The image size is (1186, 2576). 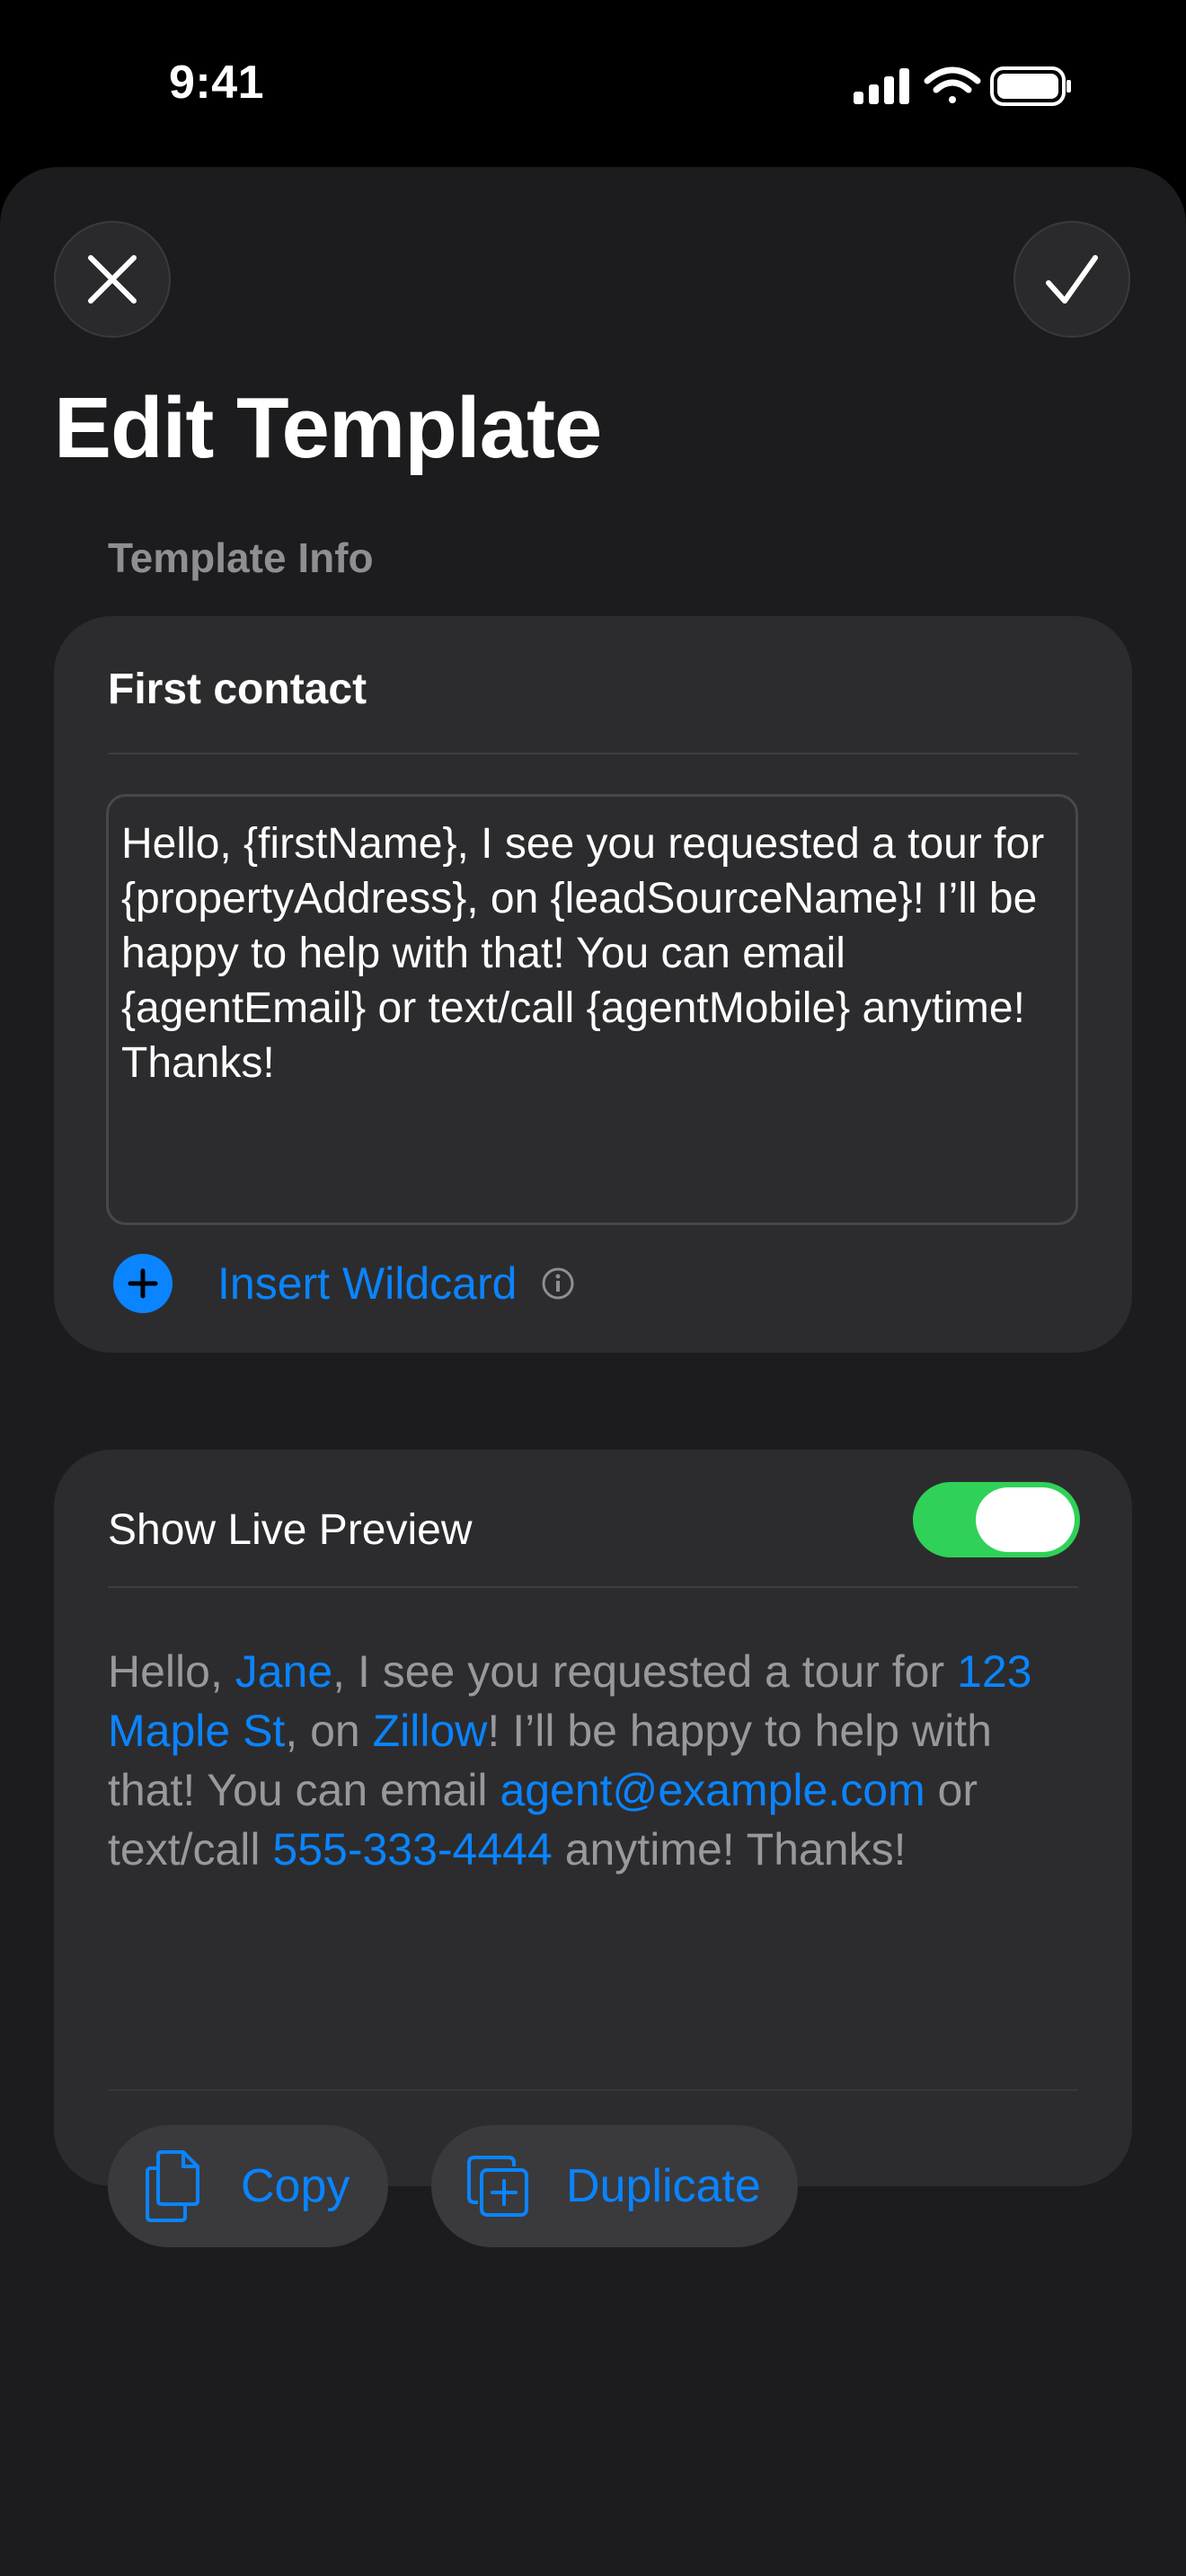 What do you see at coordinates (237, 689) in the screenshot?
I see `template-name-field: First contact` at bounding box center [237, 689].